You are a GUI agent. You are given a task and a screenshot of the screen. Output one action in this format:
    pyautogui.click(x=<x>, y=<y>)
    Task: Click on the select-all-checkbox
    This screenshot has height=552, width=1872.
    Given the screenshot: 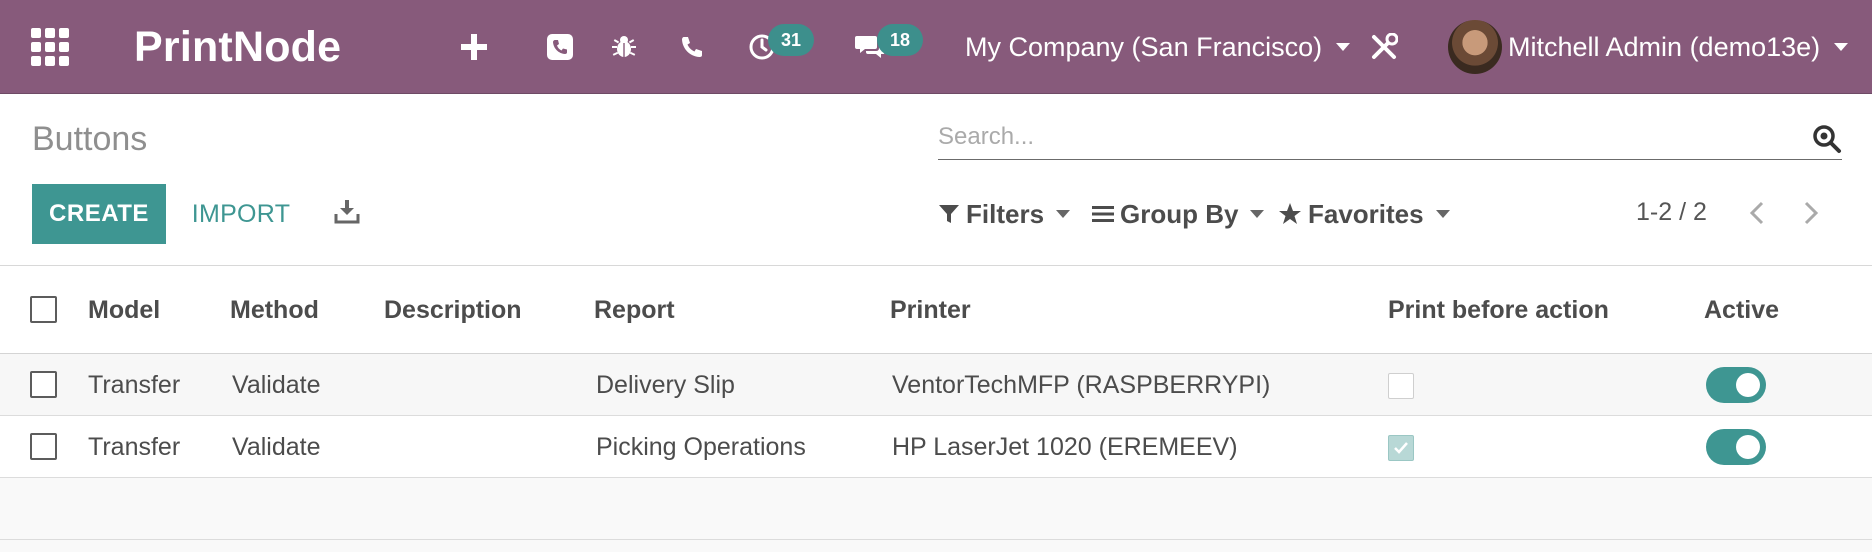 What is the action you would take?
    pyautogui.click(x=43, y=309)
    